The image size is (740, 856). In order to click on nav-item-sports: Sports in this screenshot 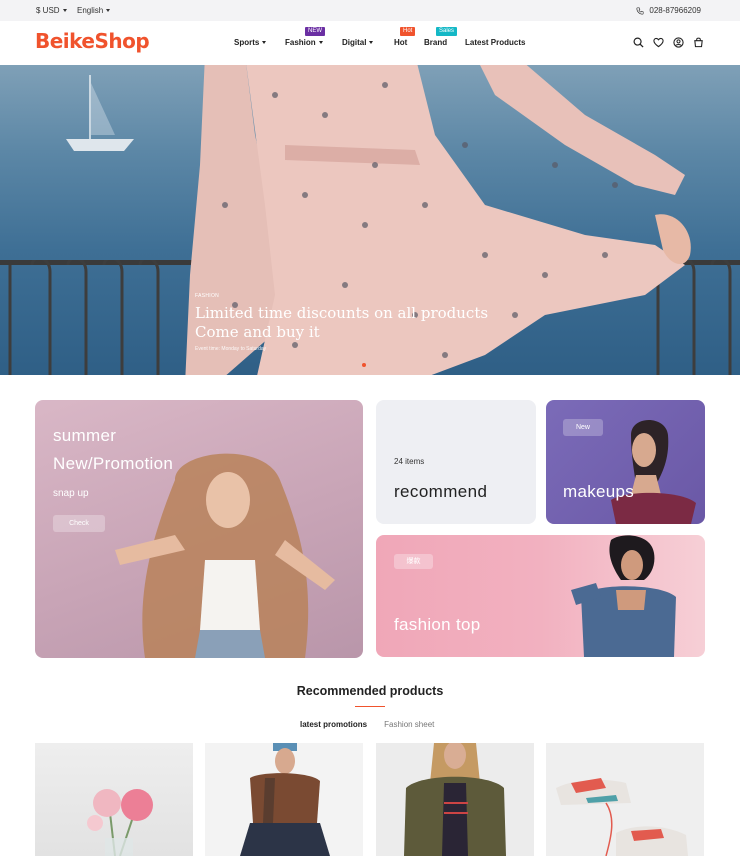, I will do `click(250, 42)`.